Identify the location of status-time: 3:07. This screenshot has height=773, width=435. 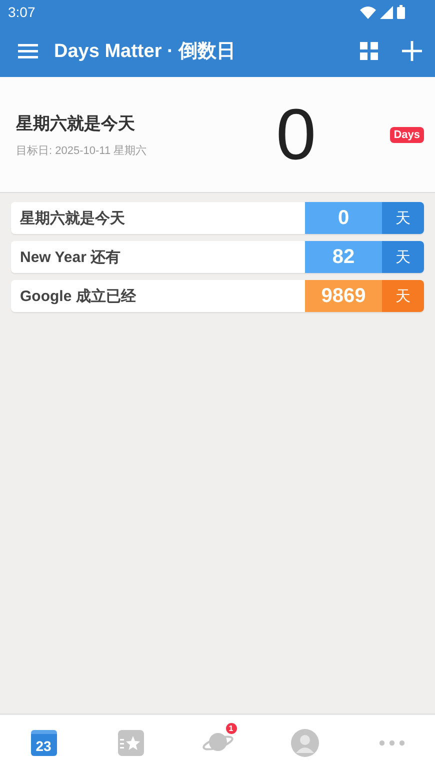
(22, 12).